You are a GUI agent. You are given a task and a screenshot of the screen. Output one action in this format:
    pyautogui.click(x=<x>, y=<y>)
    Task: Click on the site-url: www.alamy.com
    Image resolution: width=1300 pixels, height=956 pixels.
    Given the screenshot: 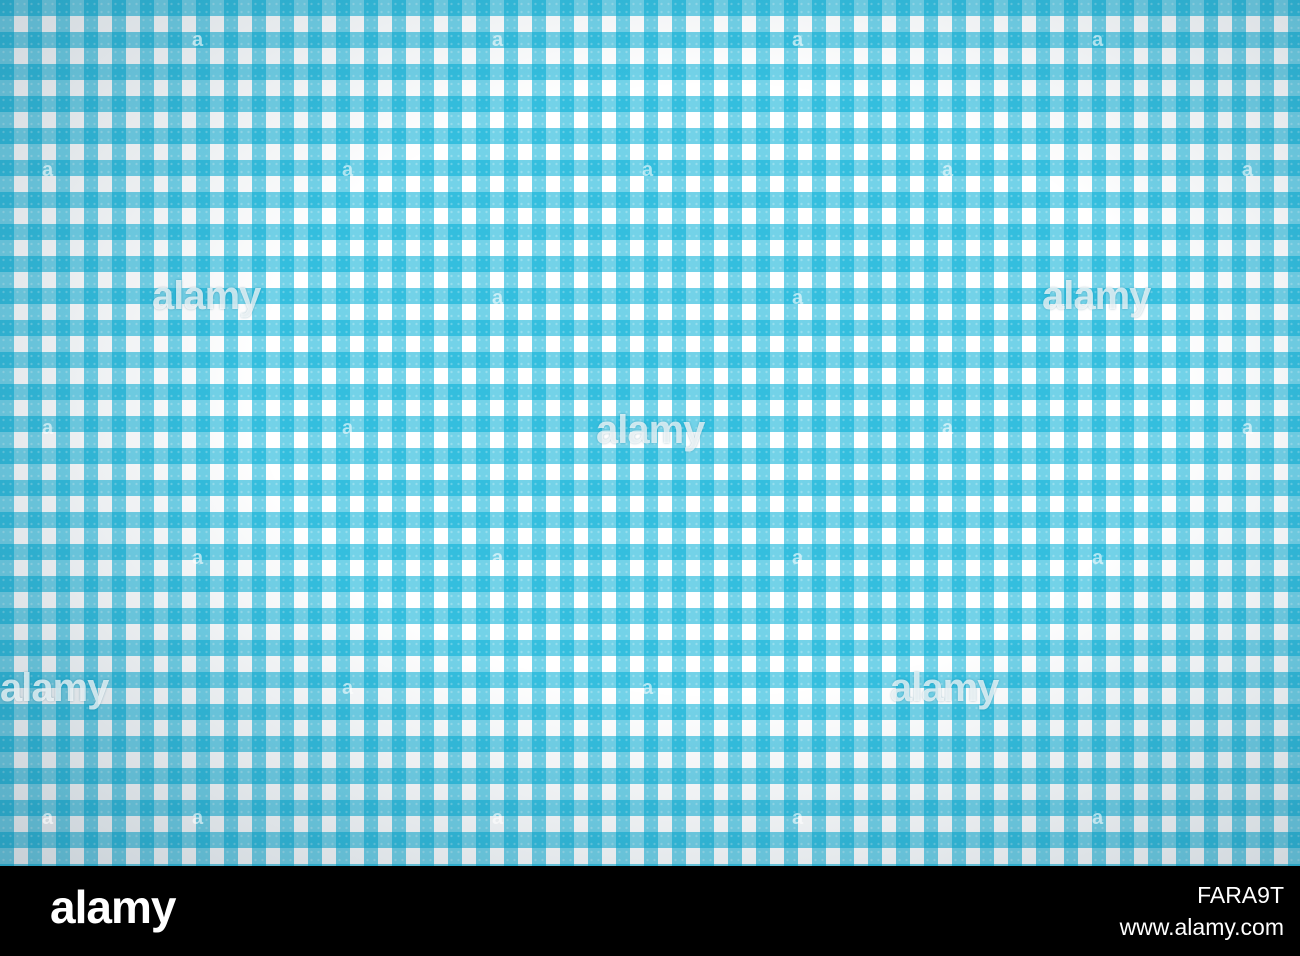 What is the action you would take?
    pyautogui.click(x=1201, y=927)
    